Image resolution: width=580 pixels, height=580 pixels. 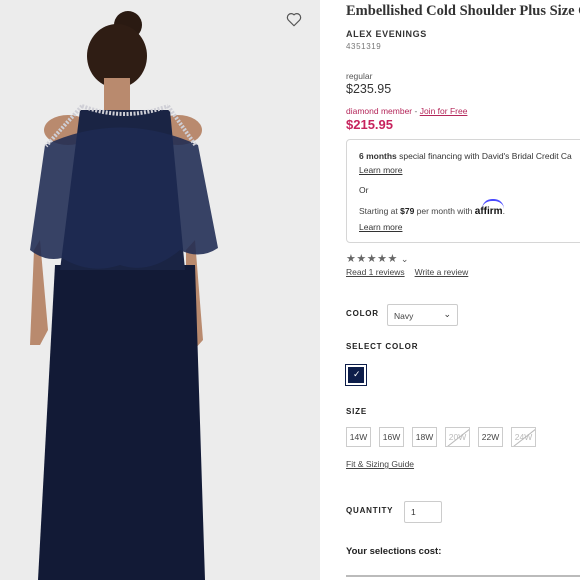 What do you see at coordinates (490, 437) in the screenshot?
I see `size-option-22w: 22W` at bounding box center [490, 437].